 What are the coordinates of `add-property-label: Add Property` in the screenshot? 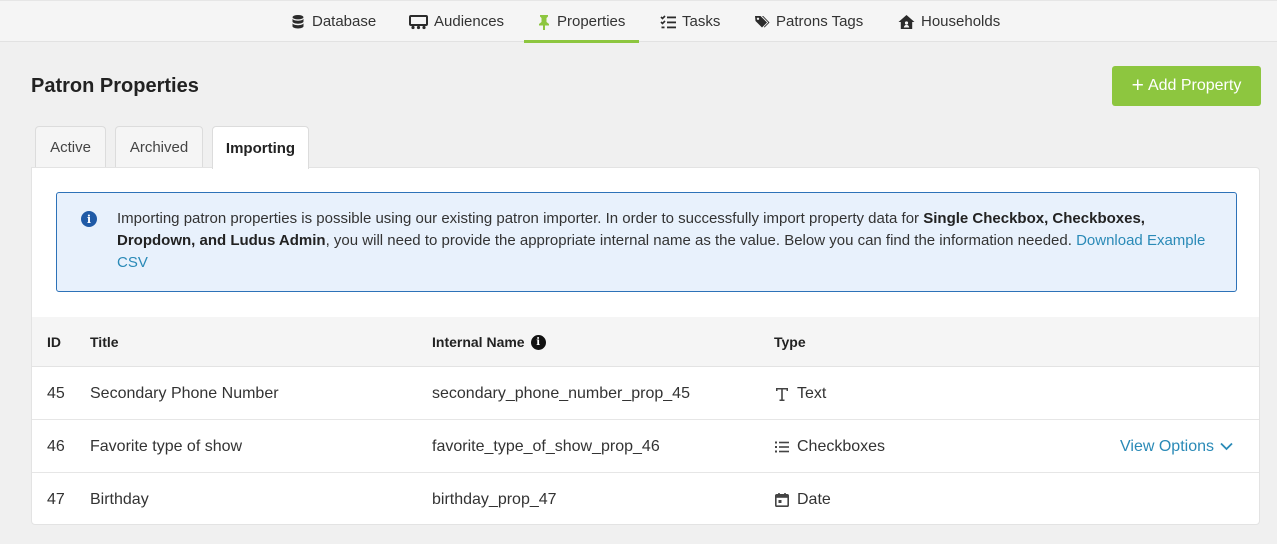 It's located at (1194, 85).